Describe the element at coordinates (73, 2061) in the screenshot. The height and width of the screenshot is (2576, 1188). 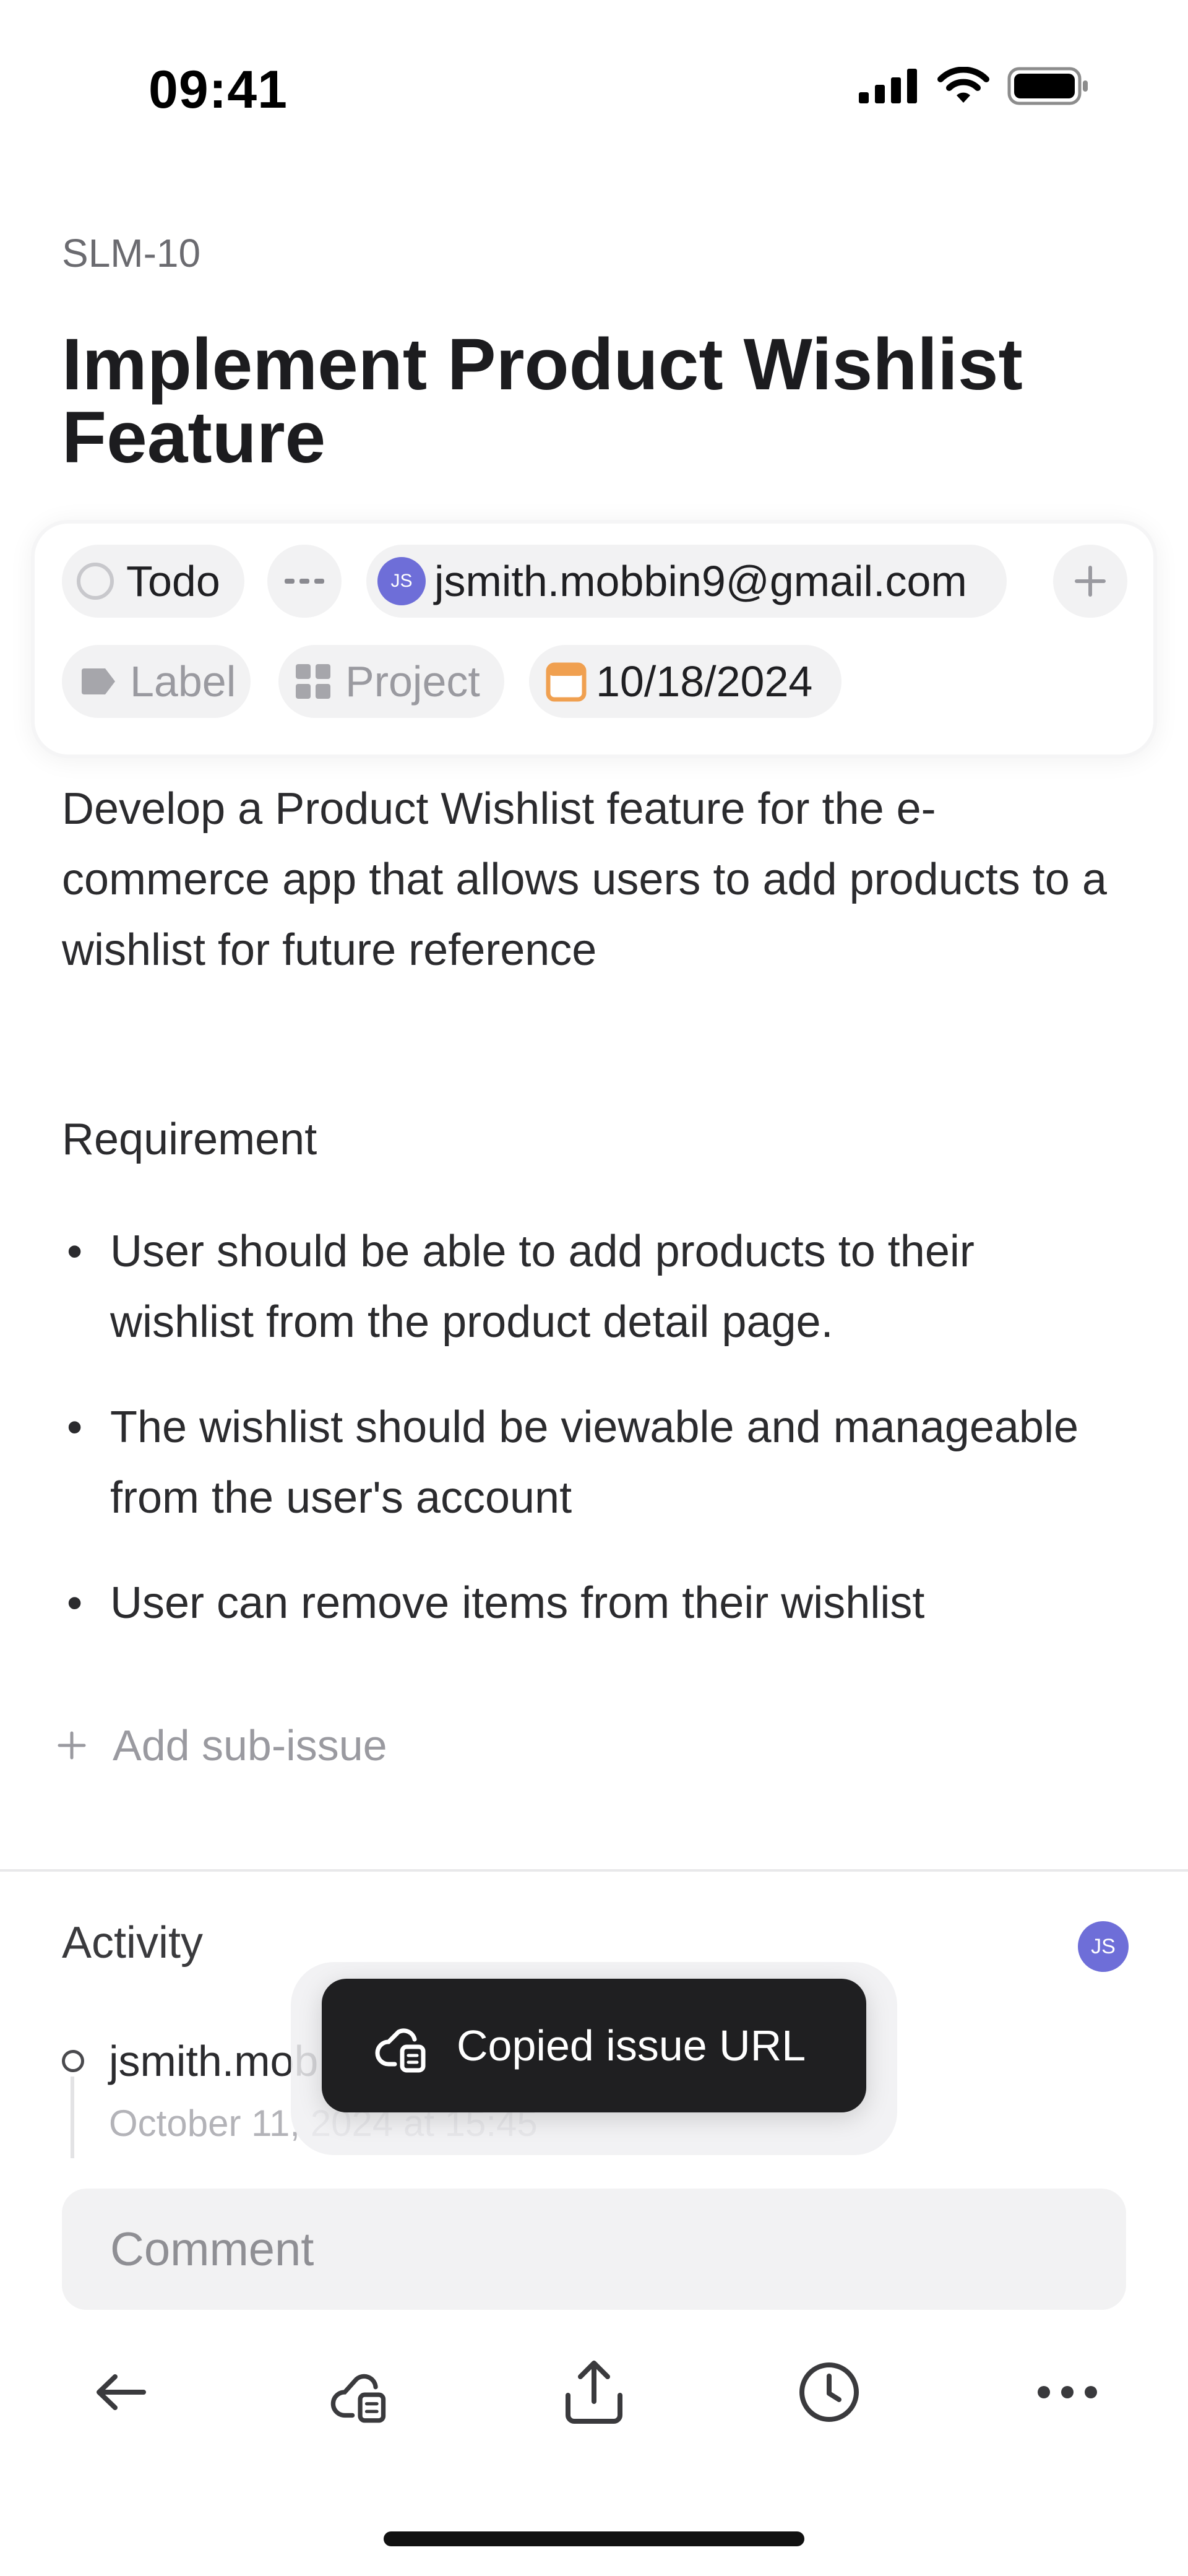
I see `activity-timeline-dot` at that location.